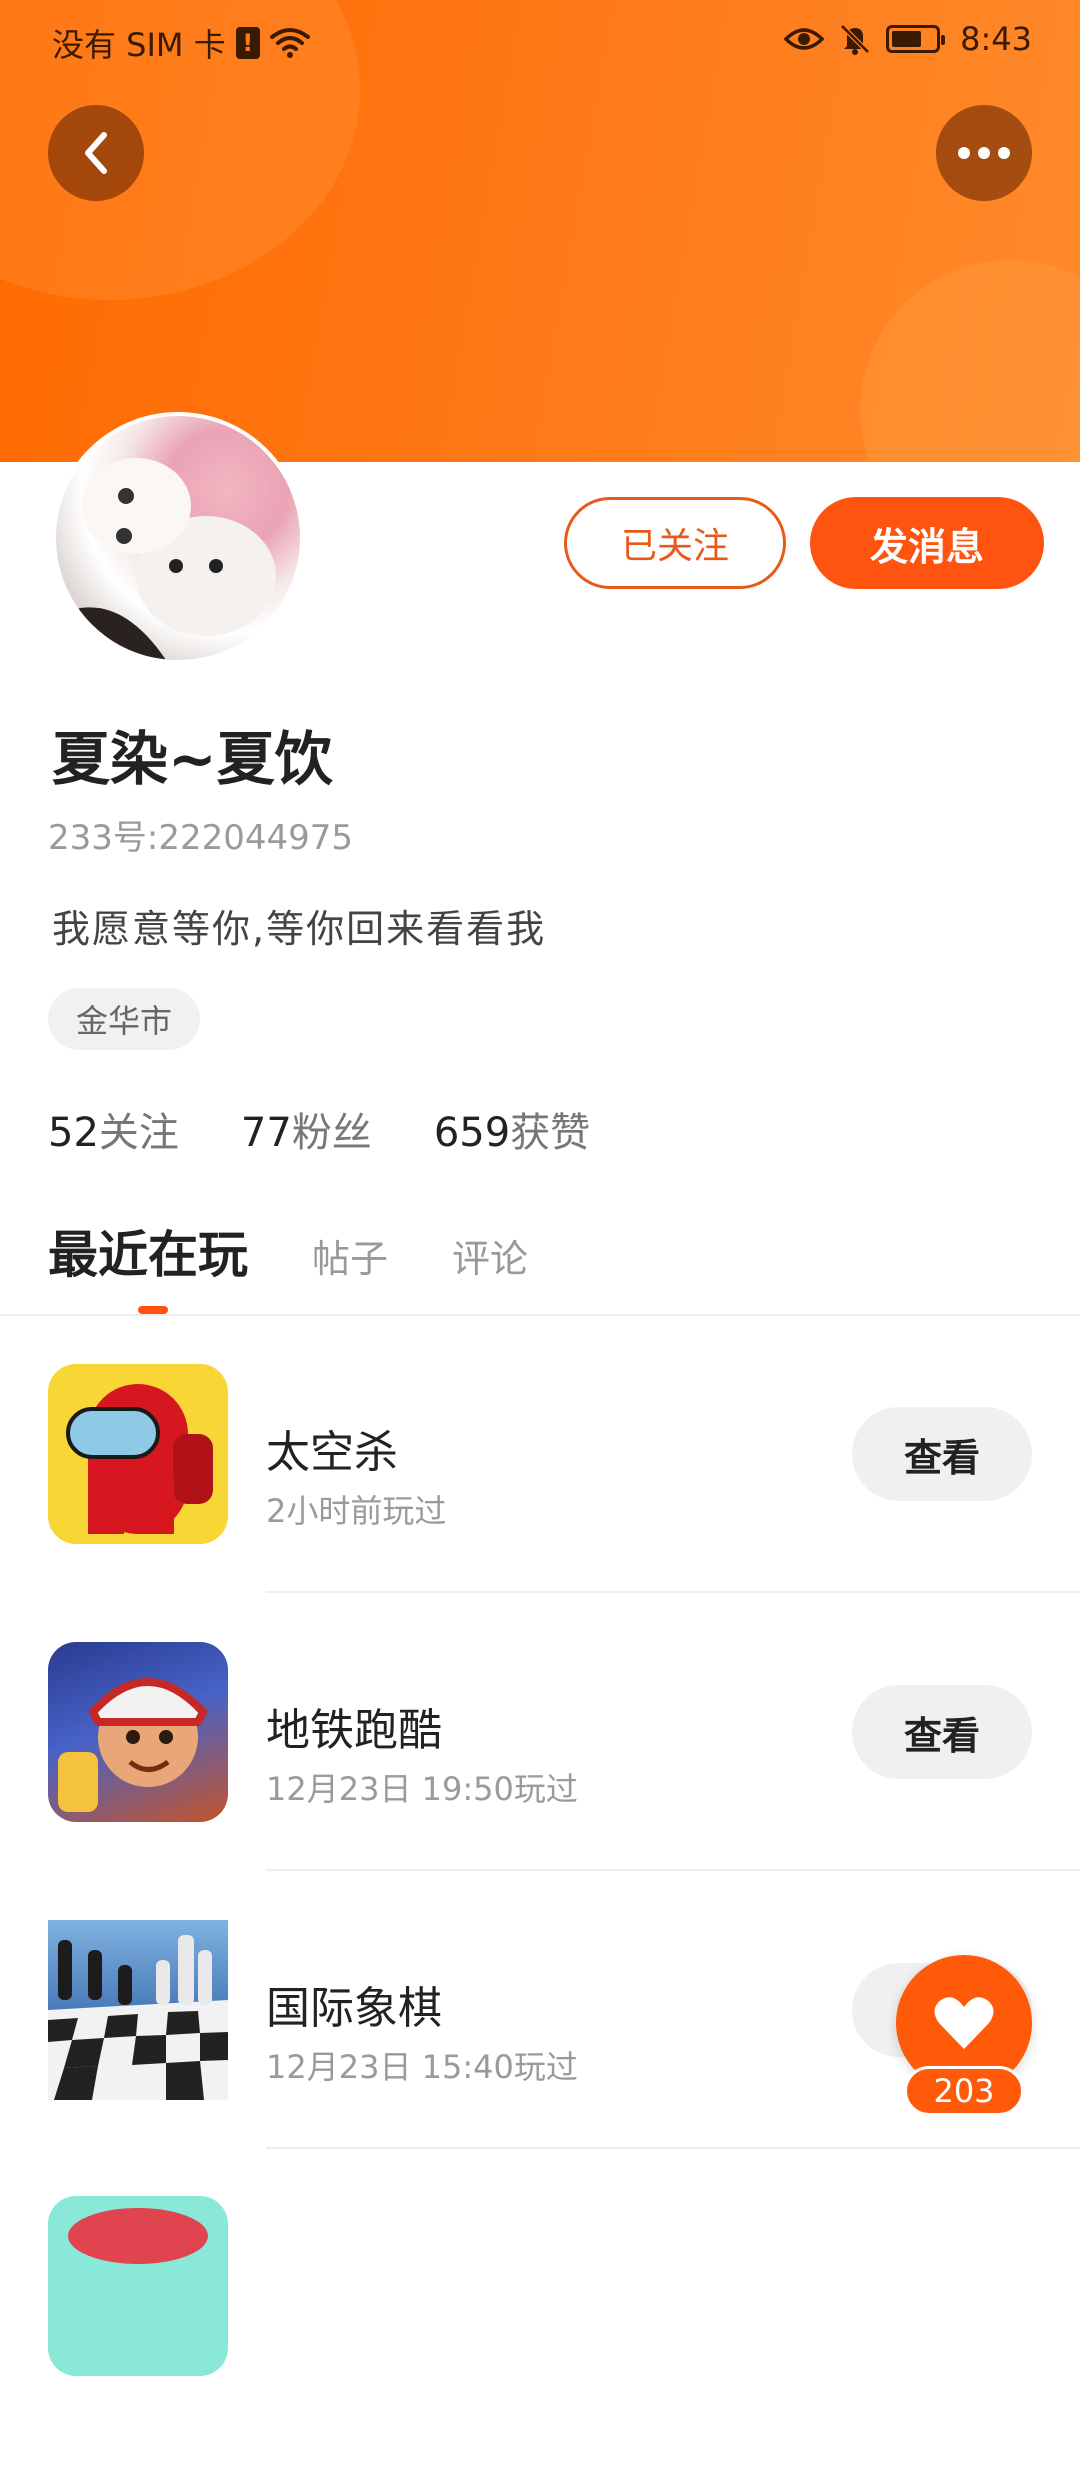  I want to click on stat-label: 获赞, so click(550, 1133).